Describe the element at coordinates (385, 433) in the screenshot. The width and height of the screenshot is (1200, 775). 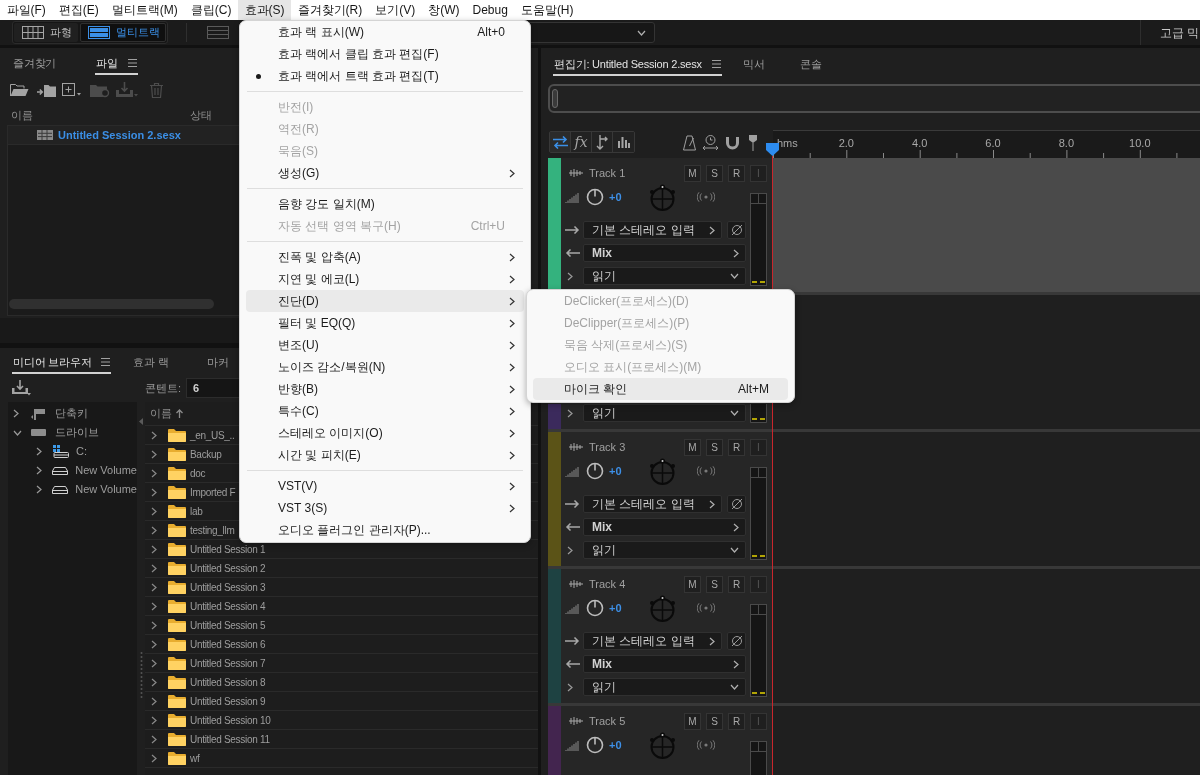
I see `menu-item: 스테레오 이미지(O)` at that location.